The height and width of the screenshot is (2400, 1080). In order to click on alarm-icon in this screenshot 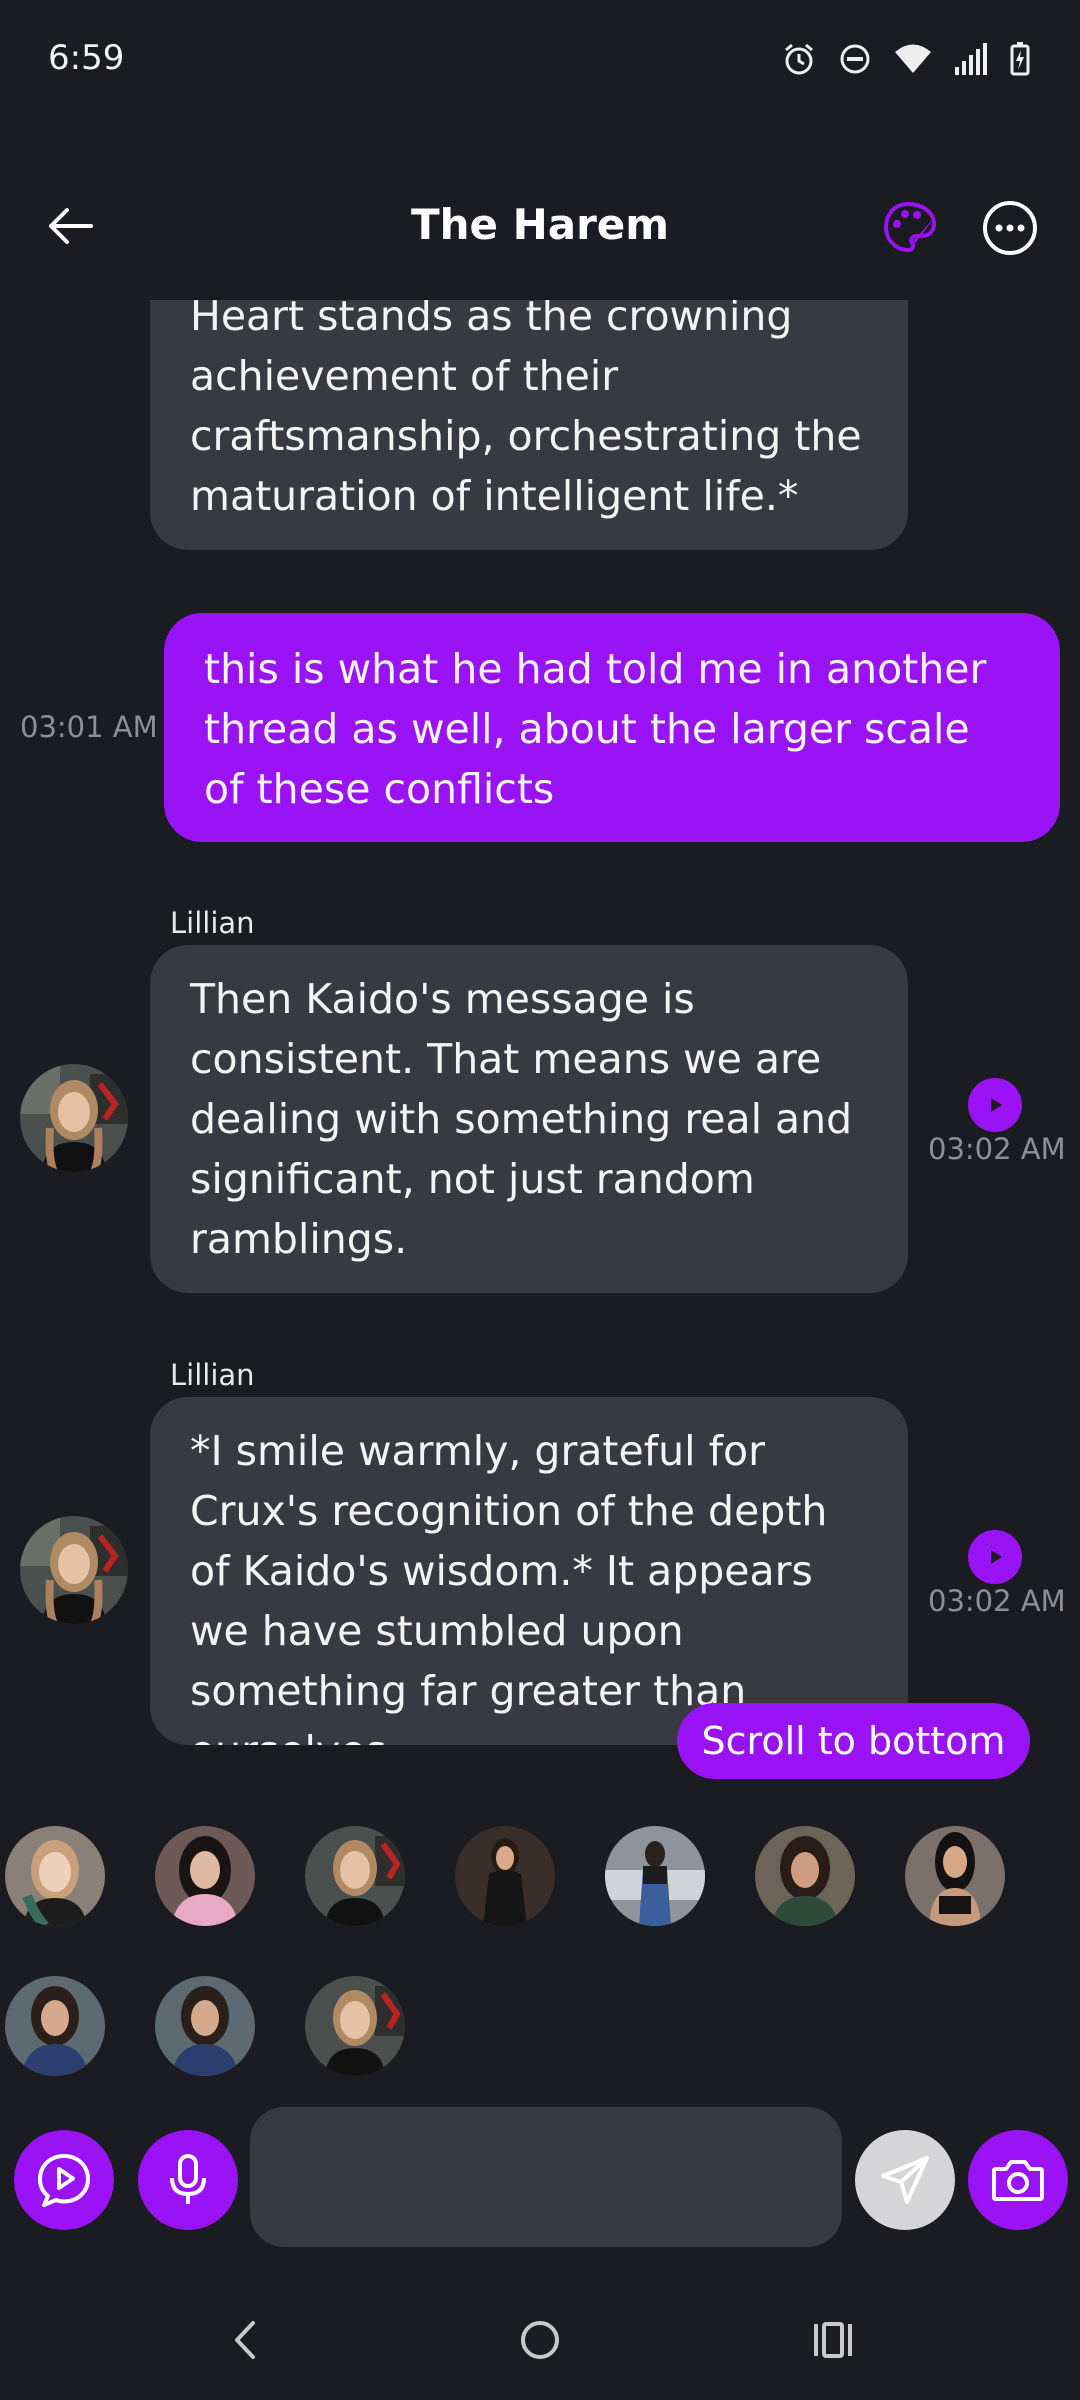, I will do `click(799, 59)`.